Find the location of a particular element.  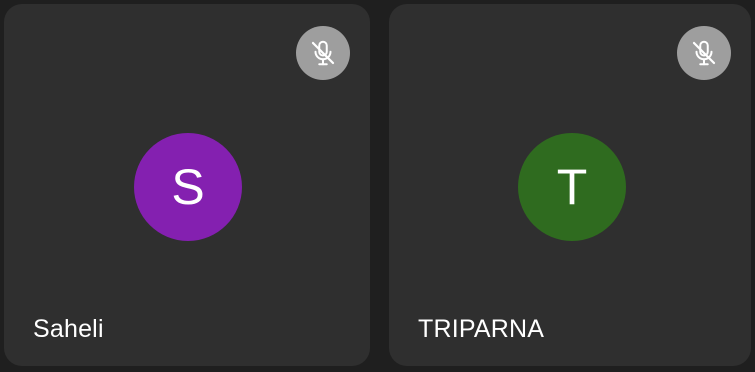

avatar-initial: T is located at coordinates (572, 187).